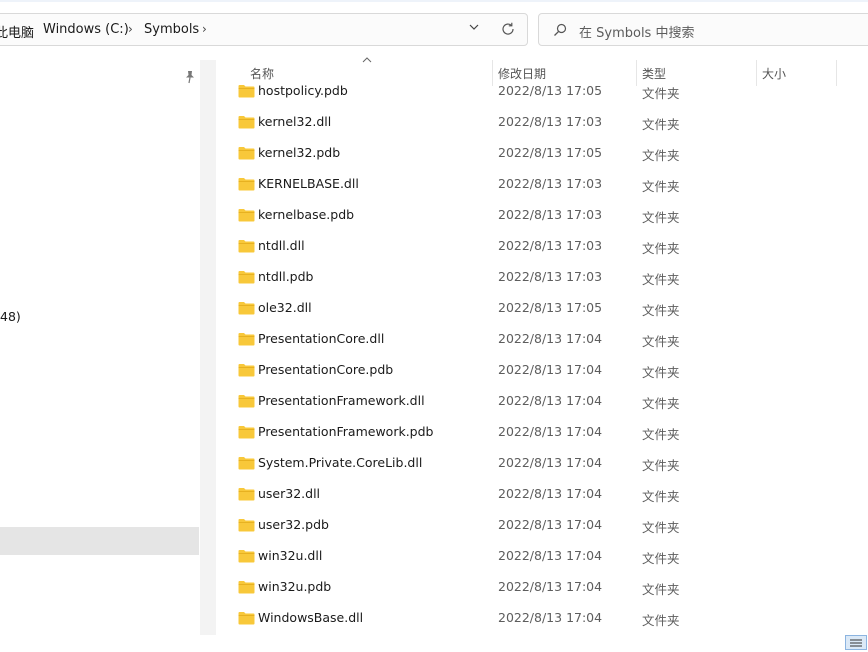 Image resolution: width=868 pixels, height=652 pixels. I want to click on file-name: KERNELBASE.dll, so click(308, 183).